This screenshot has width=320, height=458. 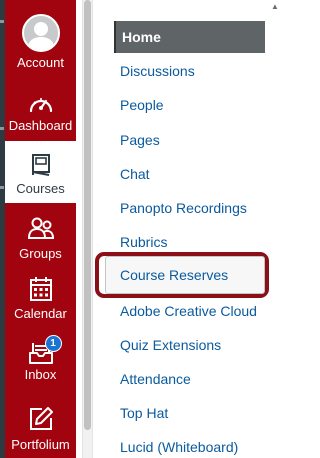 What do you see at coordinates (188, 140) in the screenshot?
I see `course-nav-pages: Pages` at bounding box center [188, 140].